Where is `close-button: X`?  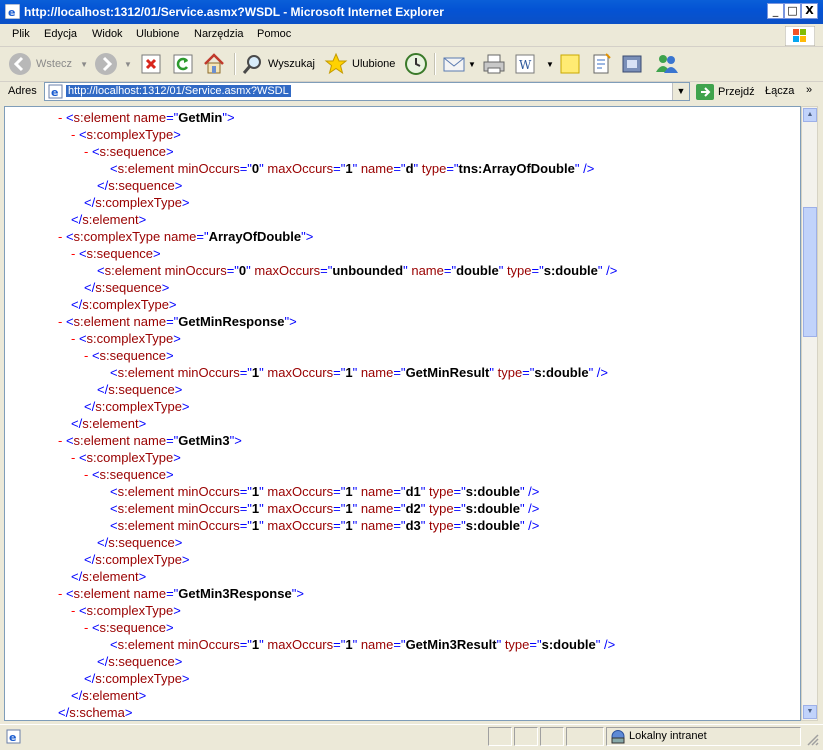
close-button: X is located at coordinates (809, 11).